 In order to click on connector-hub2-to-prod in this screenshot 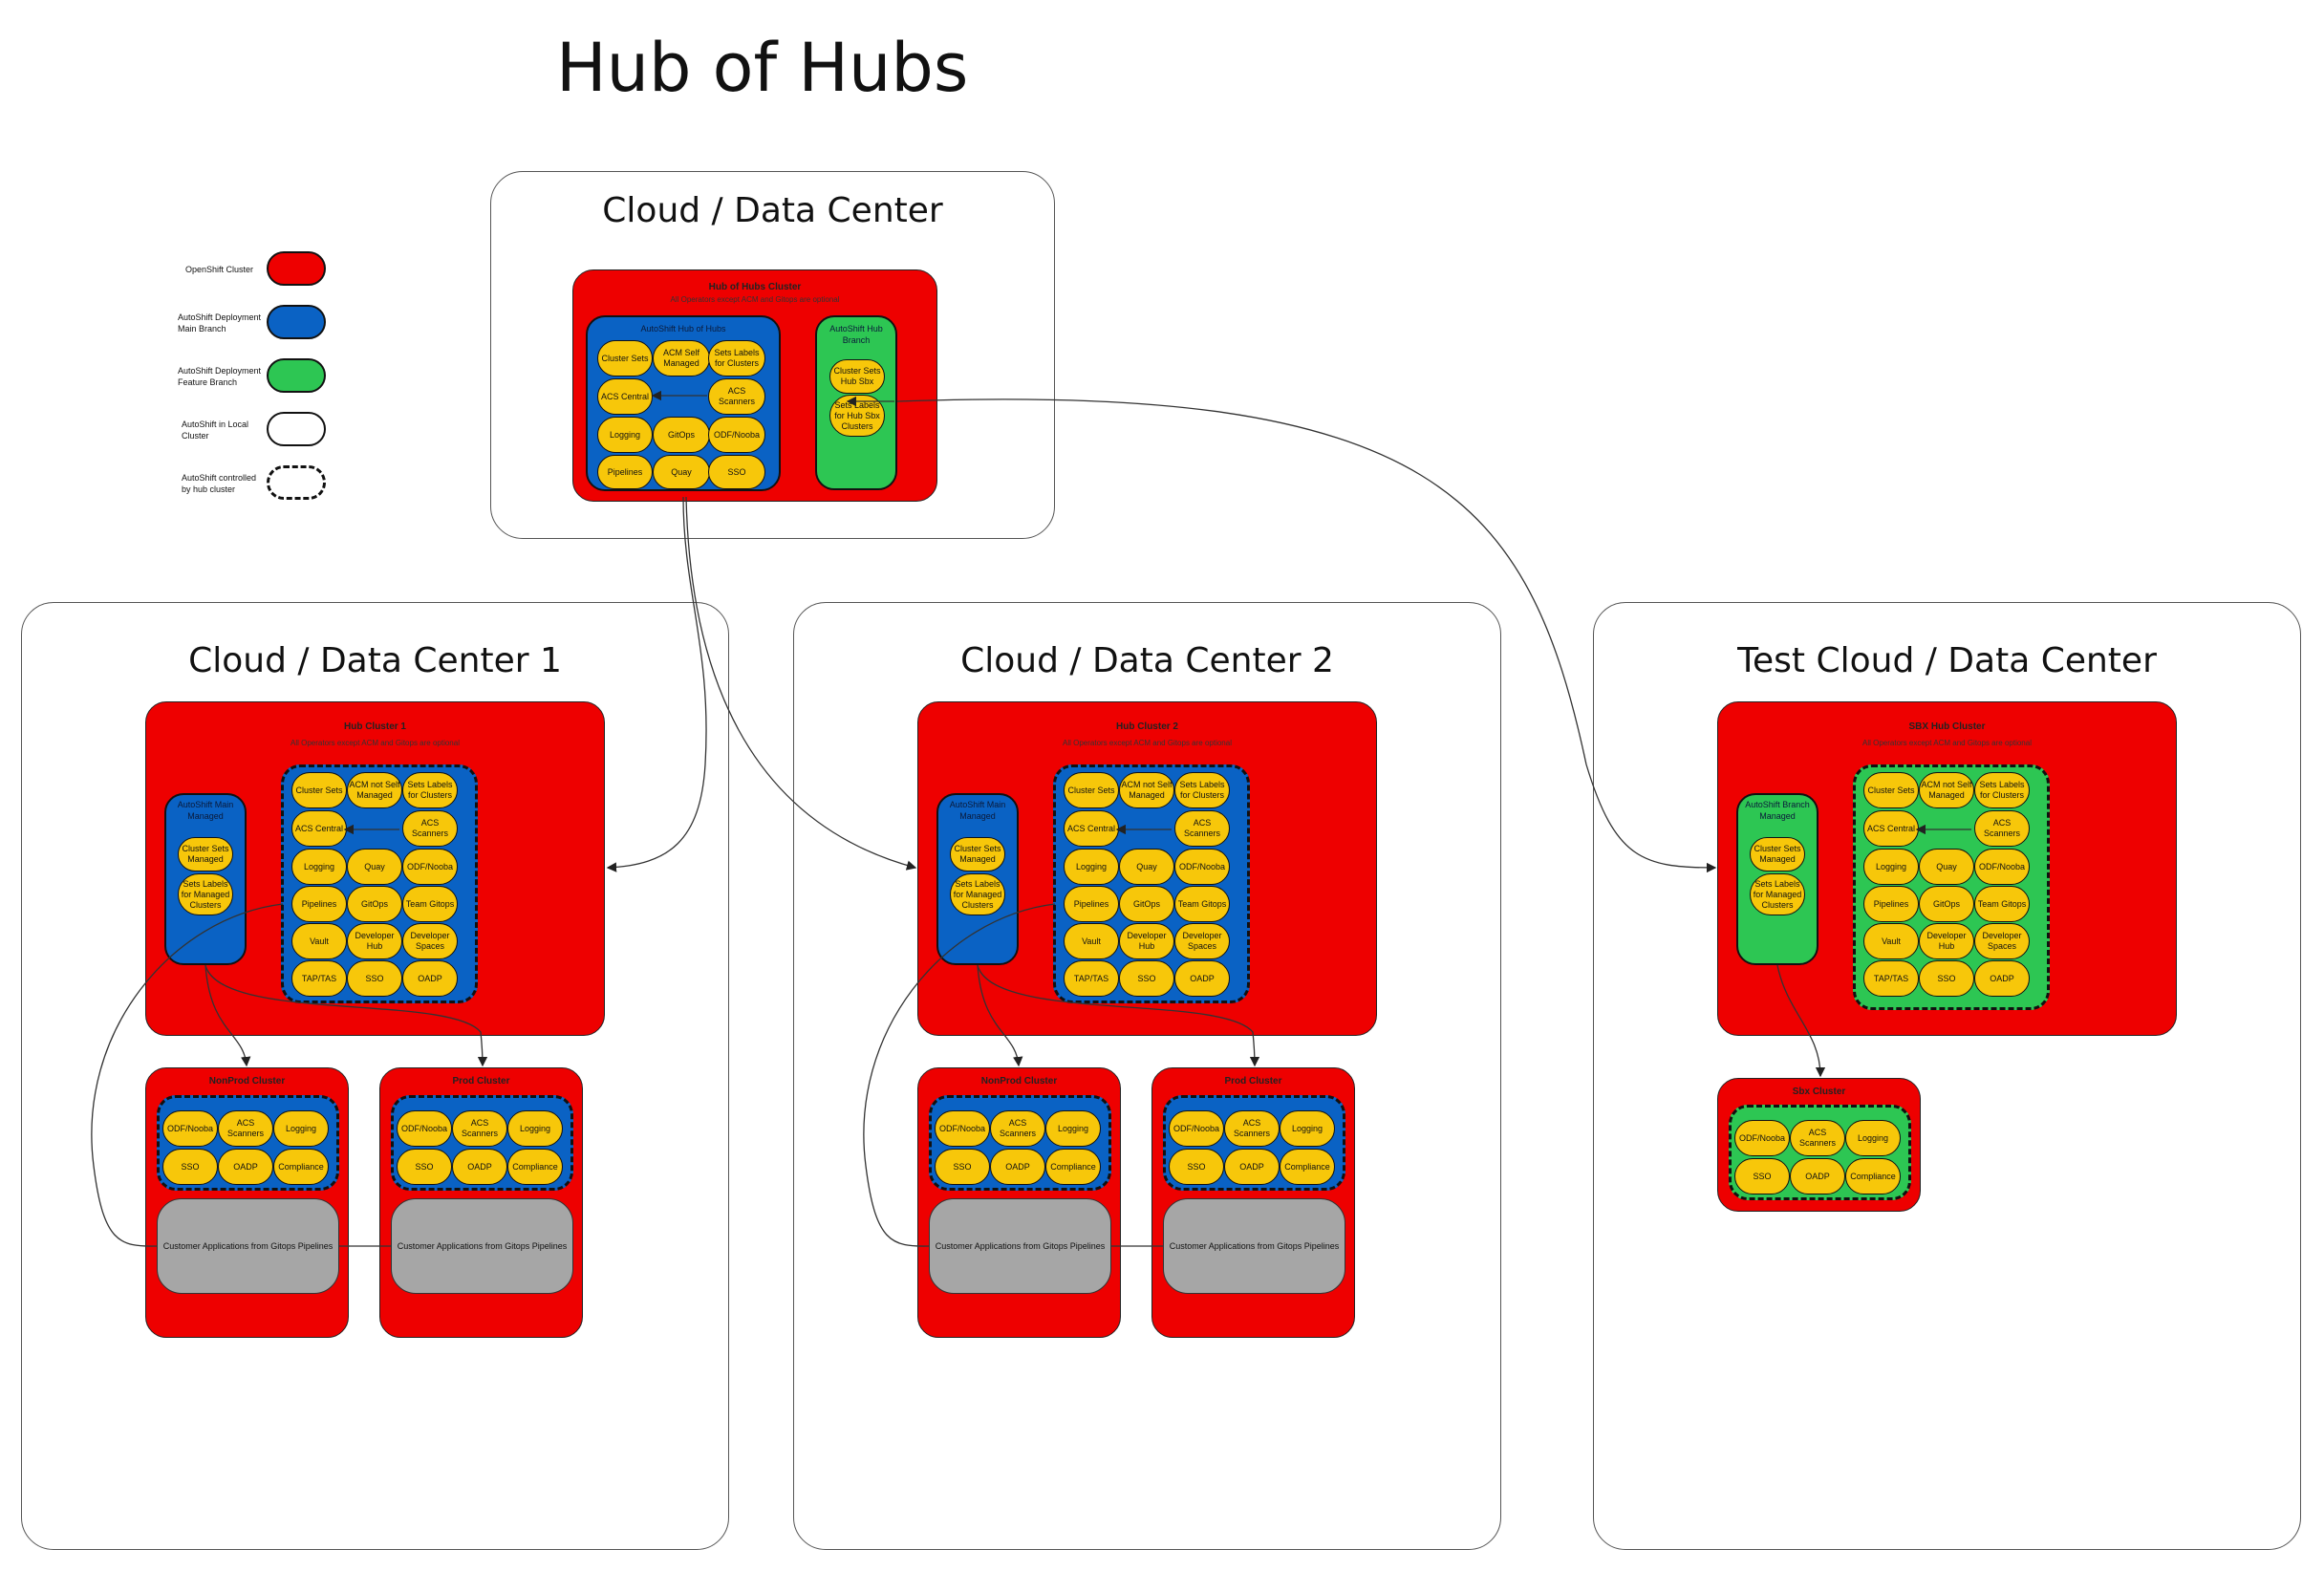, I will do `click(1118, 1016)`.